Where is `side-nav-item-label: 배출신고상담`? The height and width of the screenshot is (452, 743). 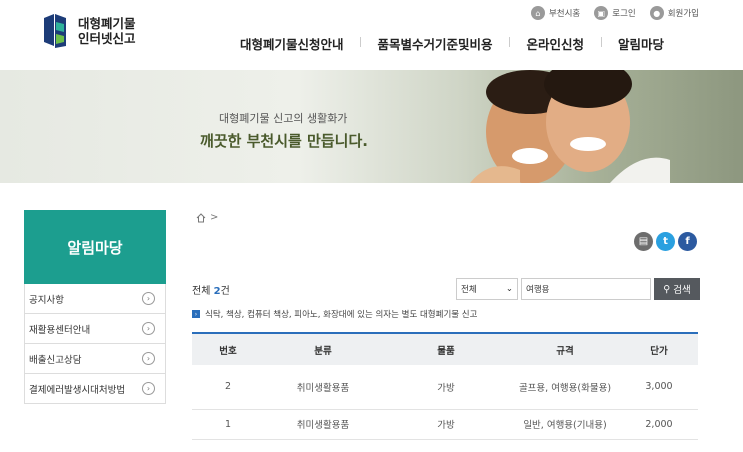 side-nav-item-label: 배출신고상담 is located at coordinates (55, 360).